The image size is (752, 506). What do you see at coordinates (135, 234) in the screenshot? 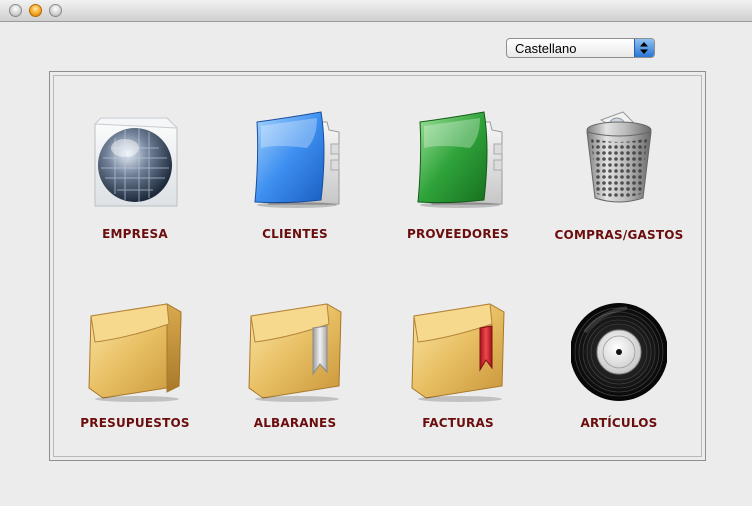
I see `module-label: EMPRESA` at bounding box center [135, 234].